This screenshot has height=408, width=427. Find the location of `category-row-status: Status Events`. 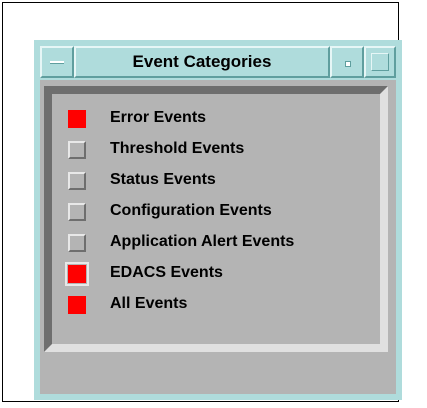

category-row-status: Status Events is located at coordinates (214, 181).